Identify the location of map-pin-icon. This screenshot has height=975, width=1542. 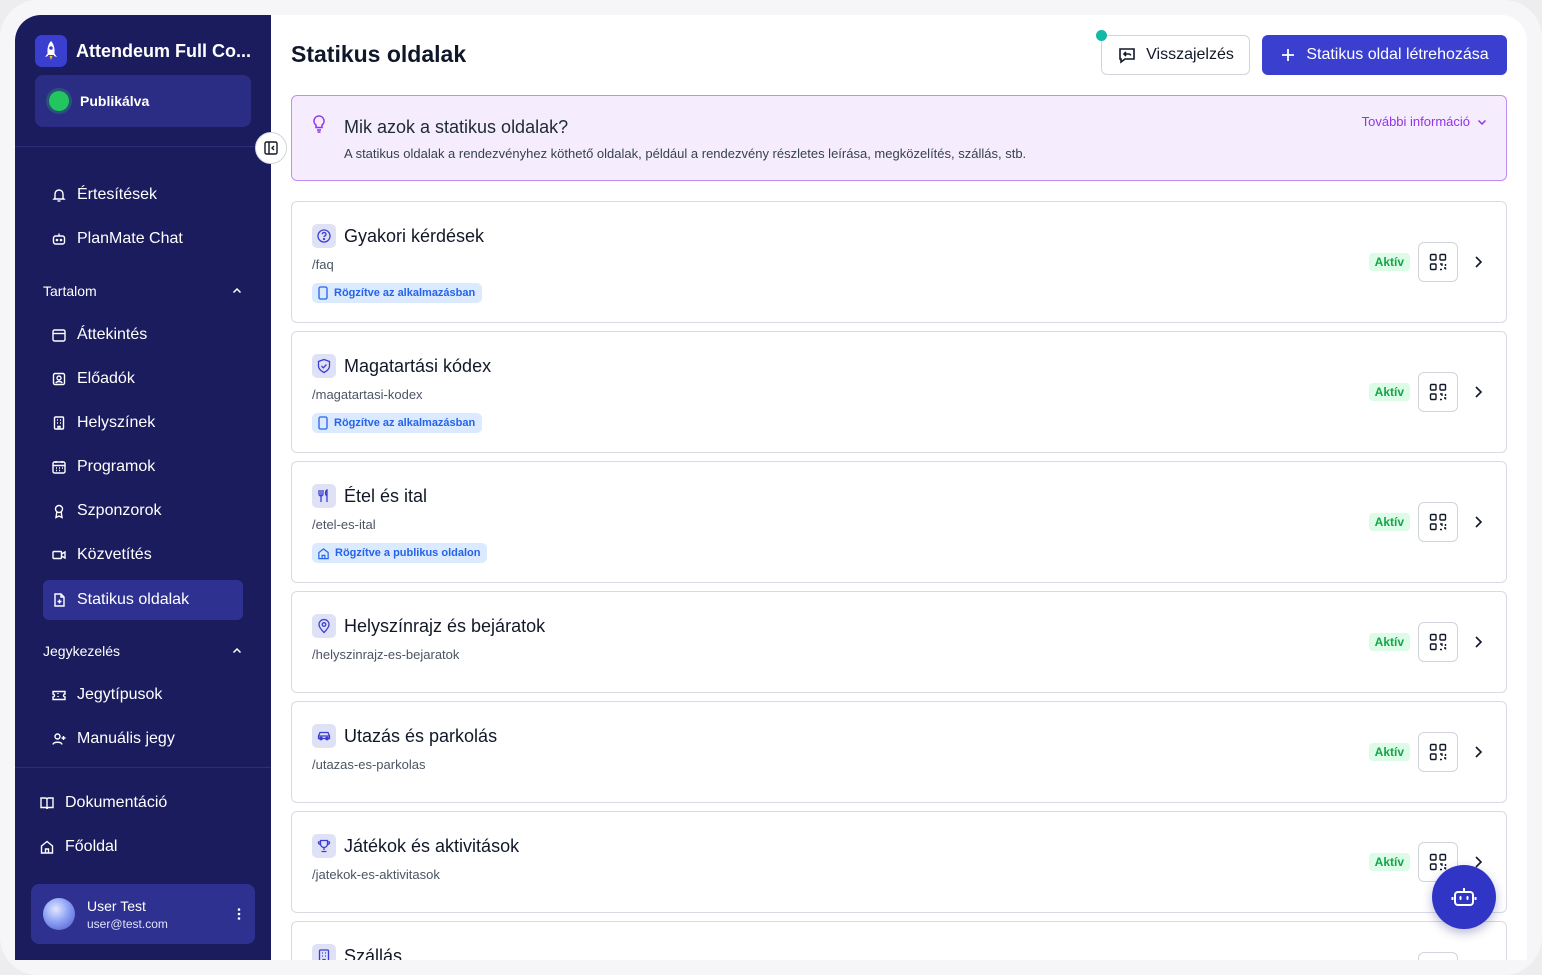
(324, 626).